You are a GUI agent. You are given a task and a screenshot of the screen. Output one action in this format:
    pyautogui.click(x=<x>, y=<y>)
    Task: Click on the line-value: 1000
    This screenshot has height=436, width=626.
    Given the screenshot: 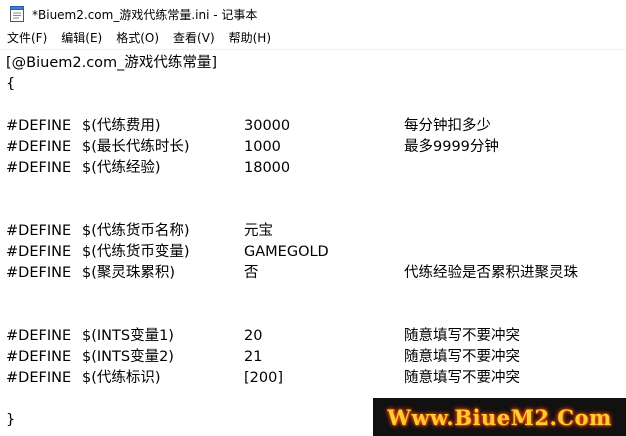 What is the action you would take?
    pyautogui.click(x=262, y=147)
    